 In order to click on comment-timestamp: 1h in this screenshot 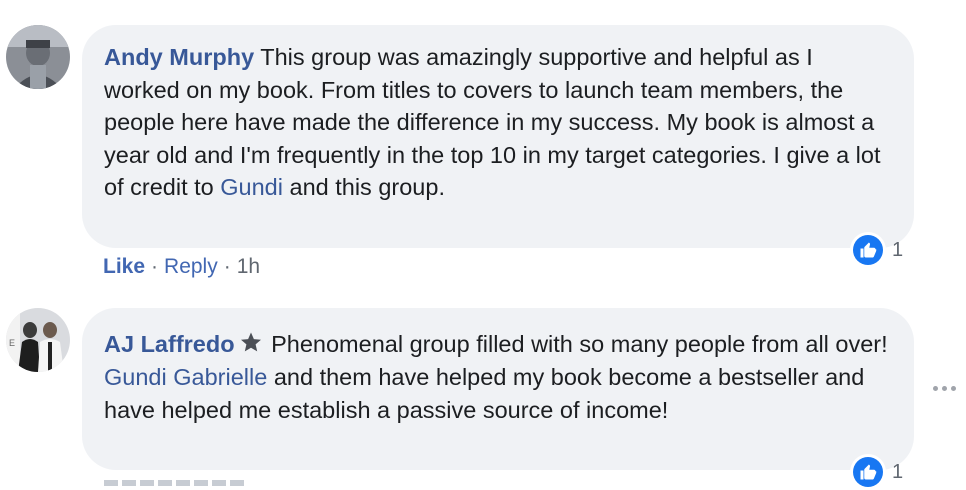, I will do `click(248, 266)`.